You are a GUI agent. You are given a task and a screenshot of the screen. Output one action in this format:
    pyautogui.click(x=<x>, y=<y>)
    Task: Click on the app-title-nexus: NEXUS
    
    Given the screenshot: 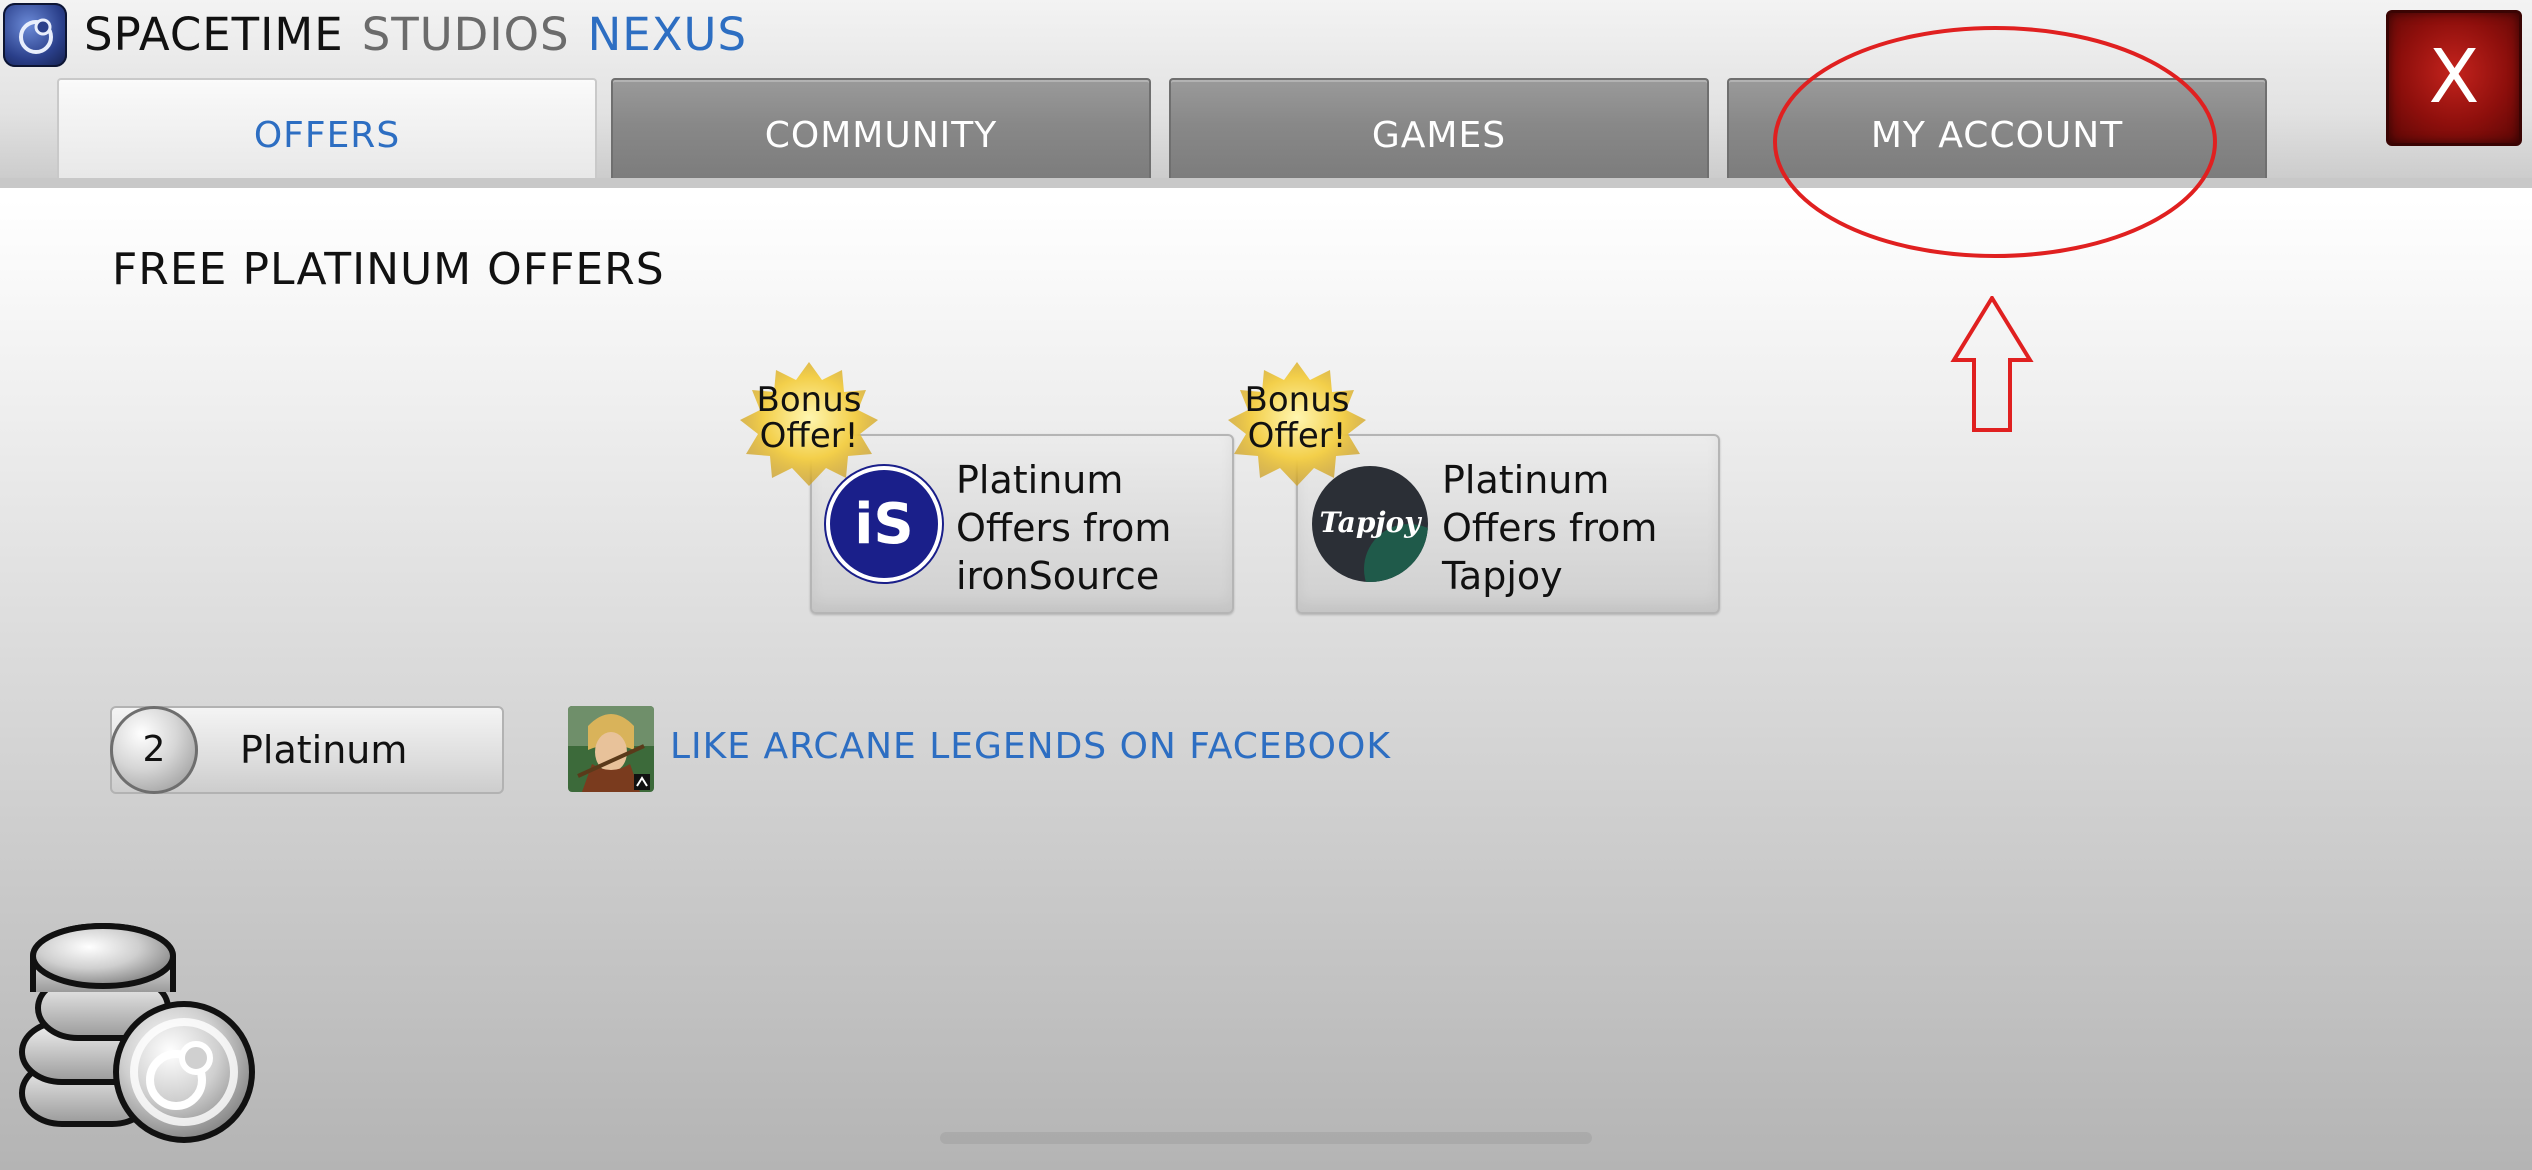 What is the action you would take?
    pyautogui.click(x=667, y=34)
    